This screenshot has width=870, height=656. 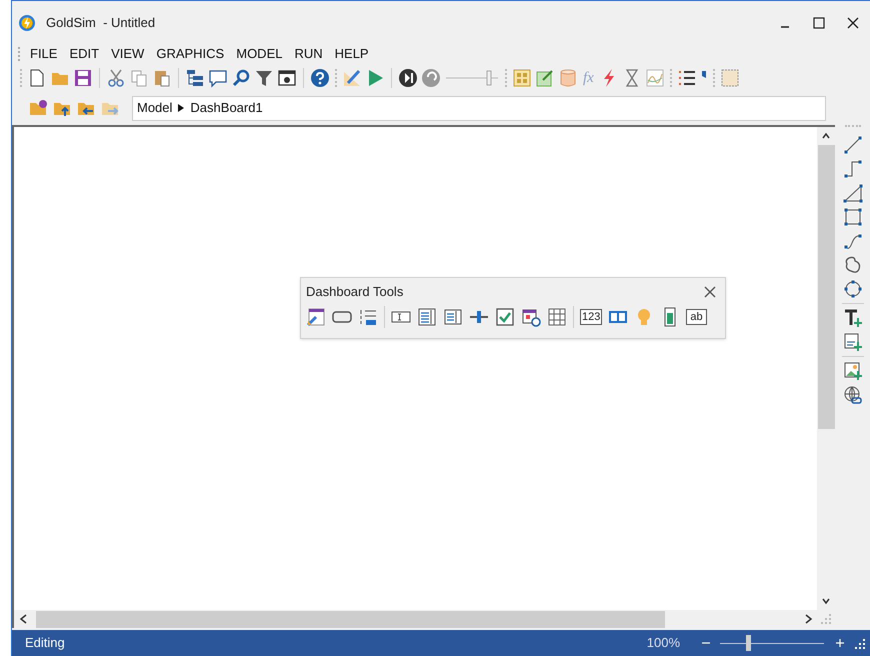 I want to click on vertical-scrollbar, so click(x=826, y=368).